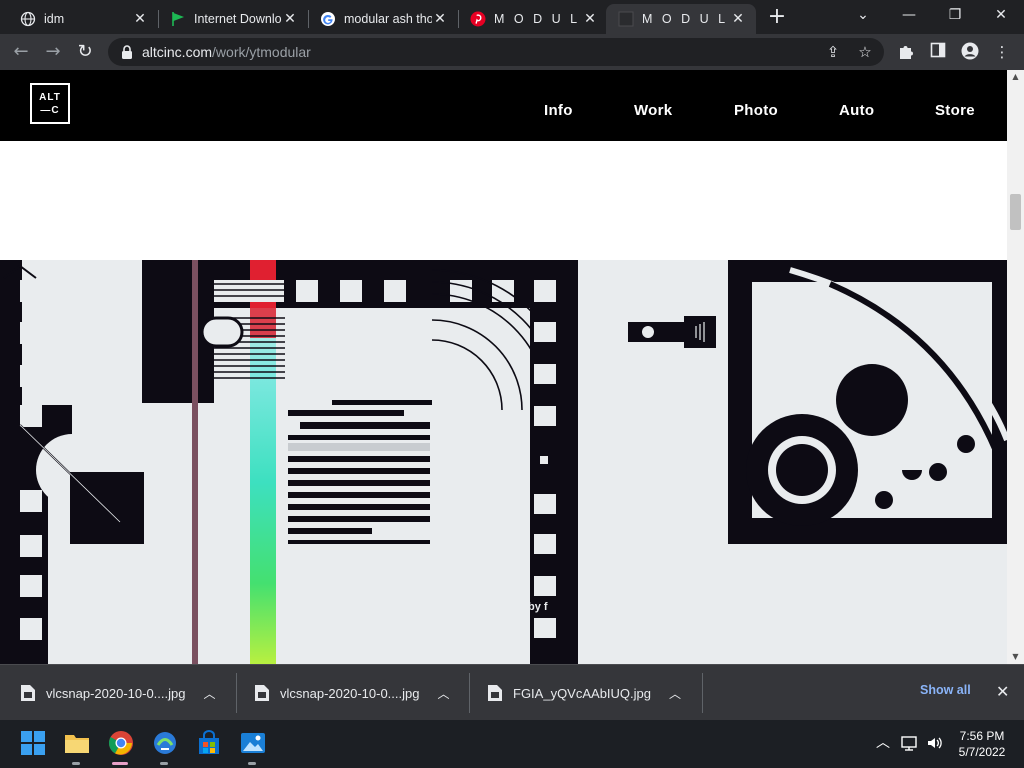  I want to click on google-icon, so click(328, 19).